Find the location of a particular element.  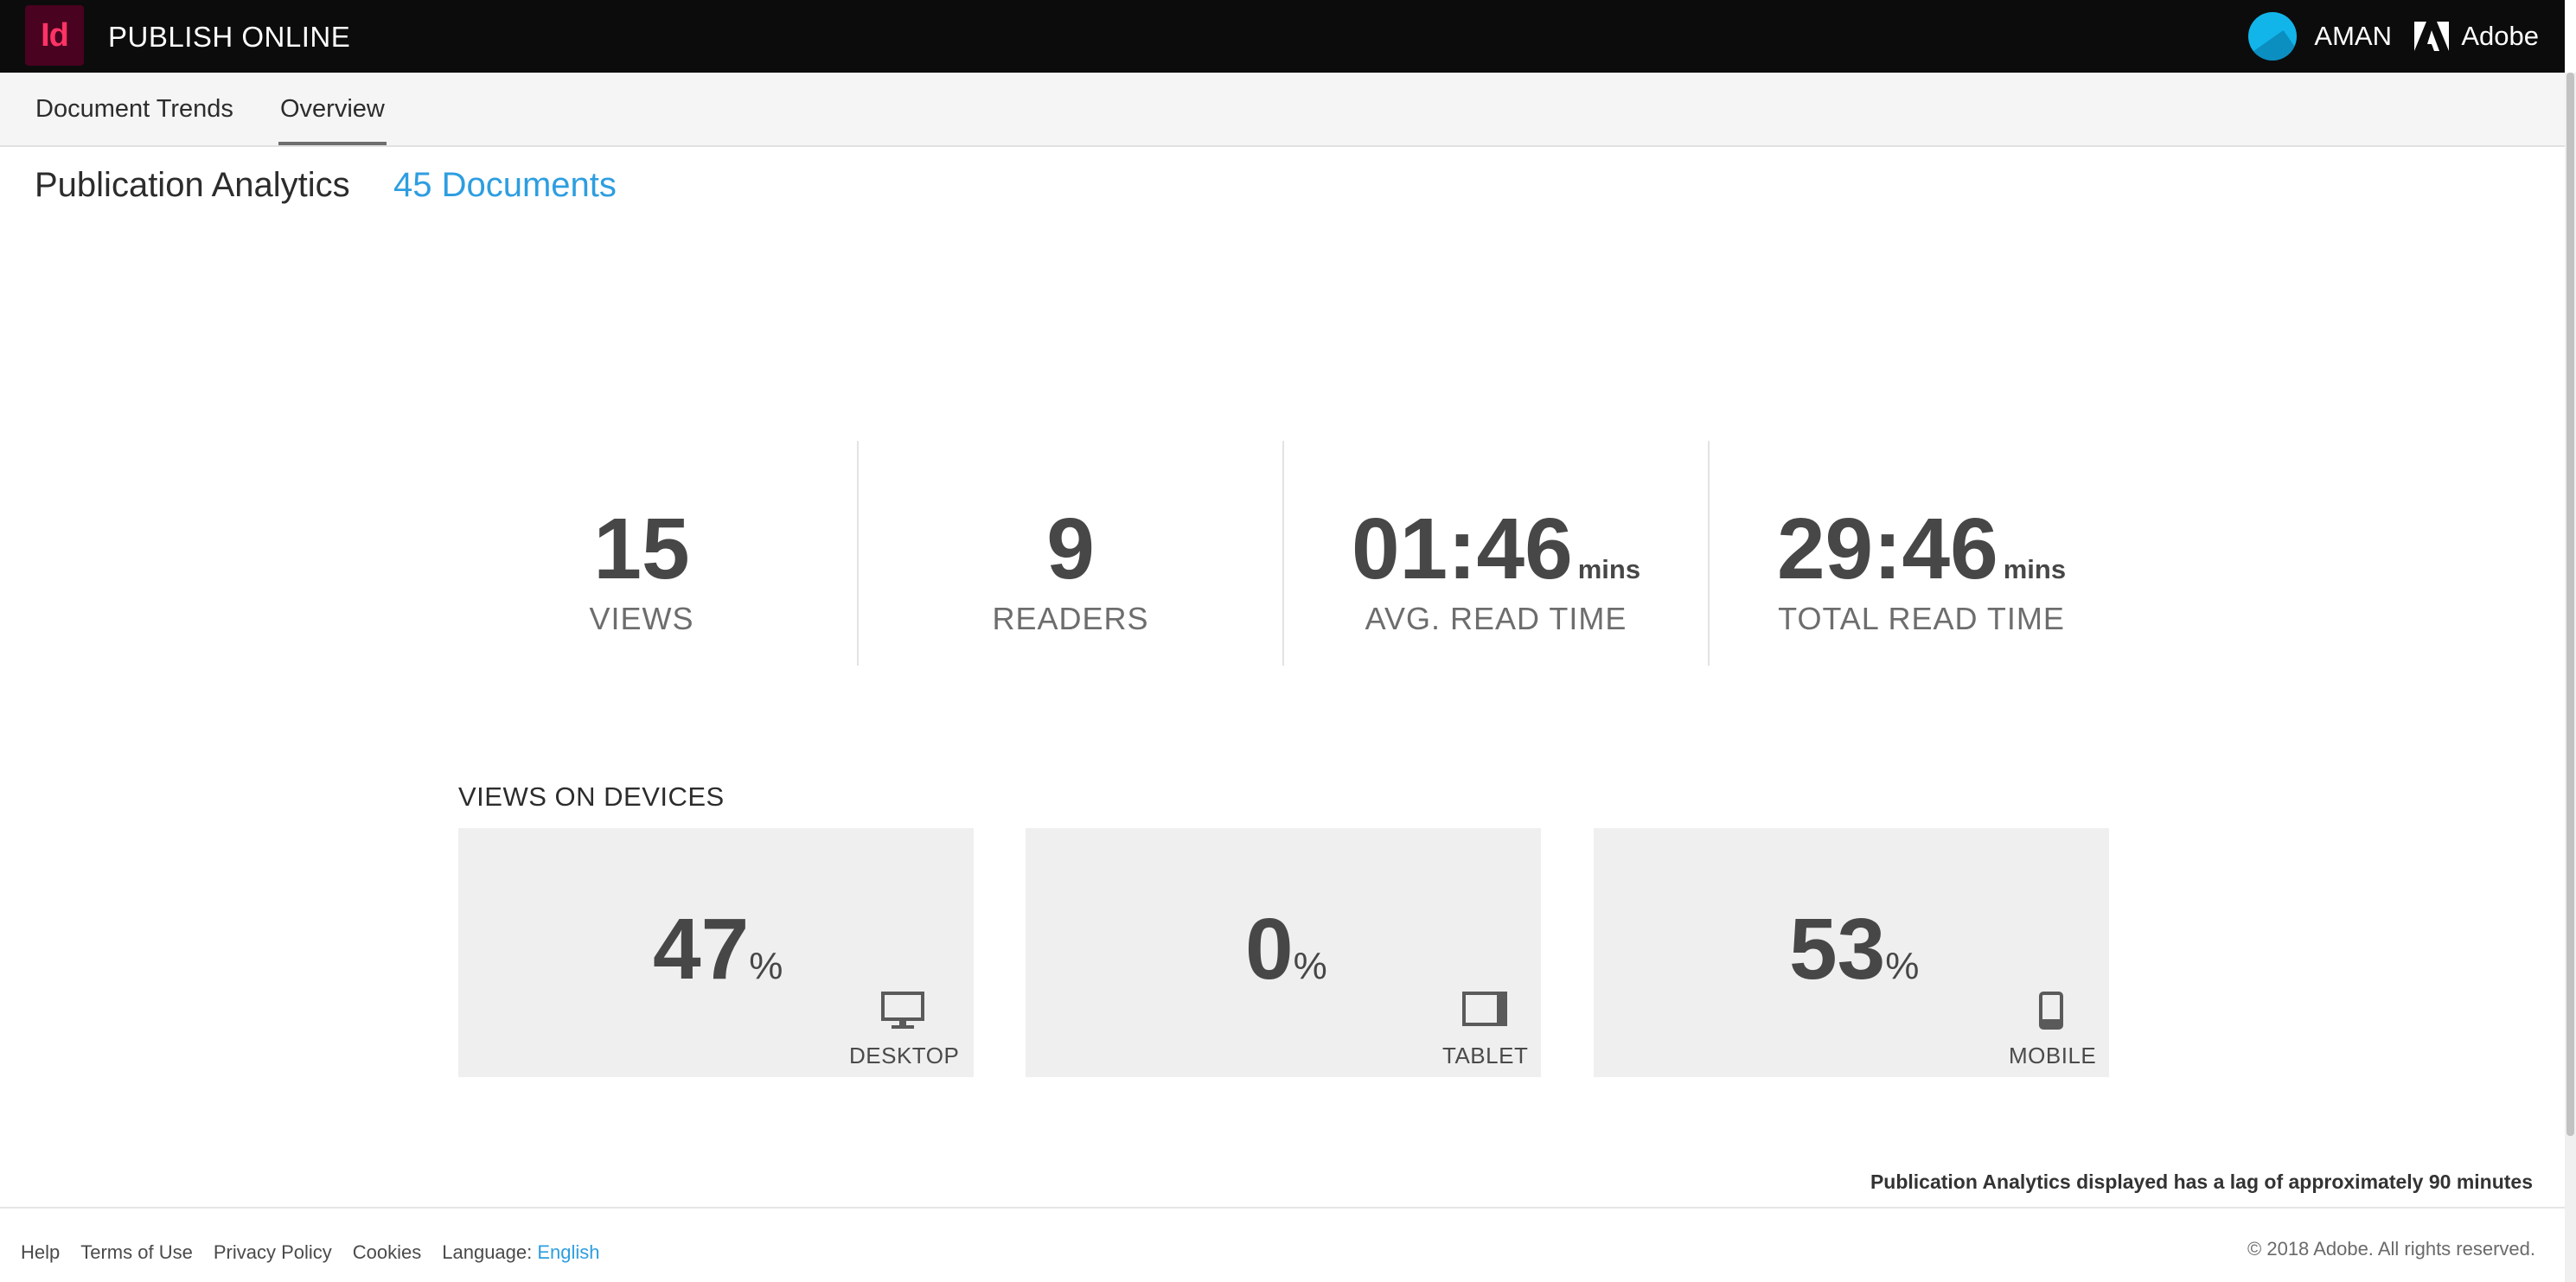

device-card-desktop: 47% DESKTOP is located at coordinates (716, 952).